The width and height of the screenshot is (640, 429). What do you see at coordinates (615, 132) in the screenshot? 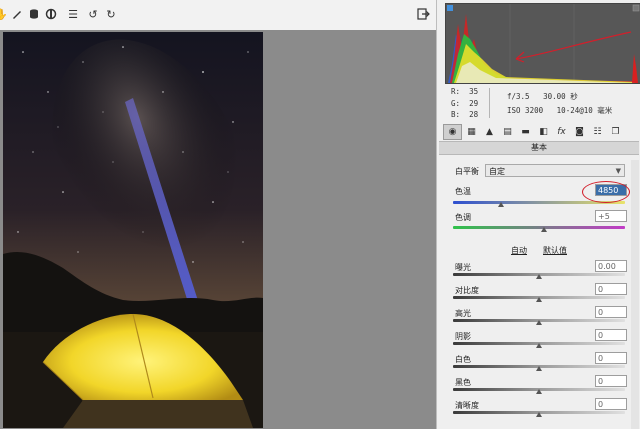
I see `snapshots-icon: ❐` at bounding box center [615, 132].